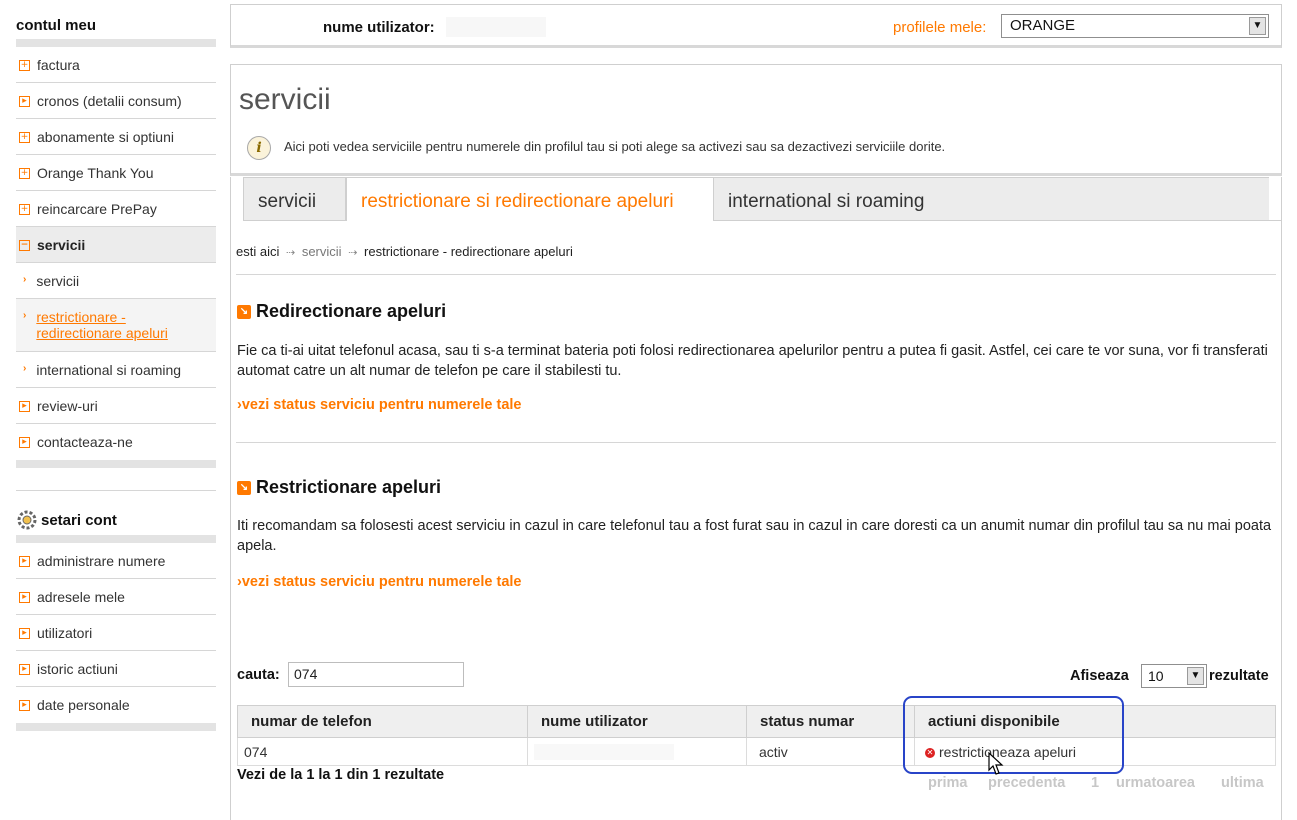 The image size is (1297, 820). I want to click on sidebar-item-contact: ▸ contacteaza-ne, so click(116, 442).